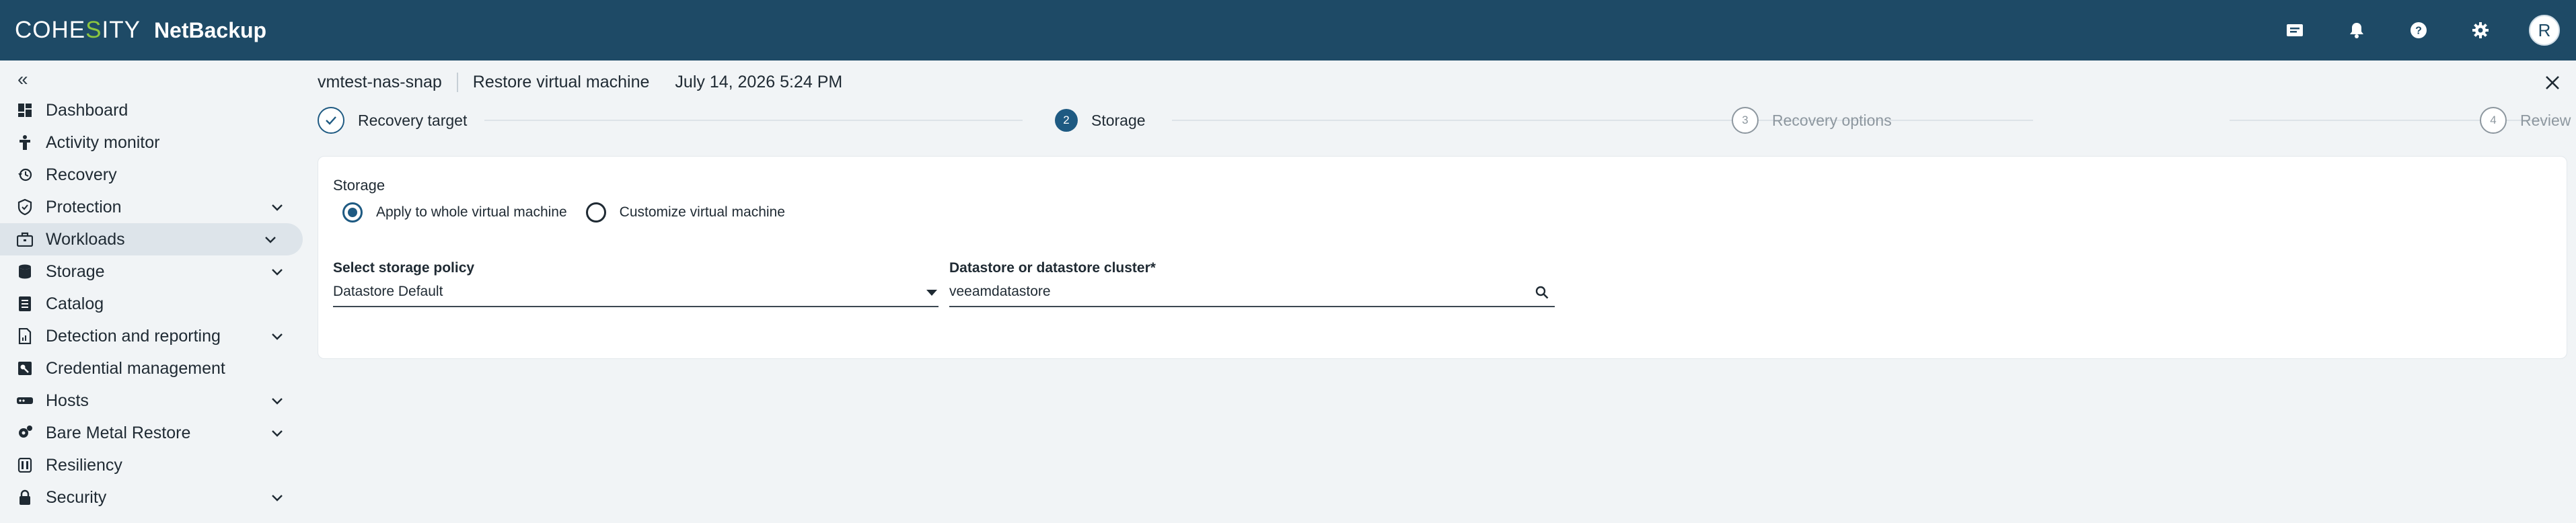  What do you see at coordinates (87, 110) in the screenshot?
I see `sidebar-item-label: Dashboard` at bounding box center [87, 110].